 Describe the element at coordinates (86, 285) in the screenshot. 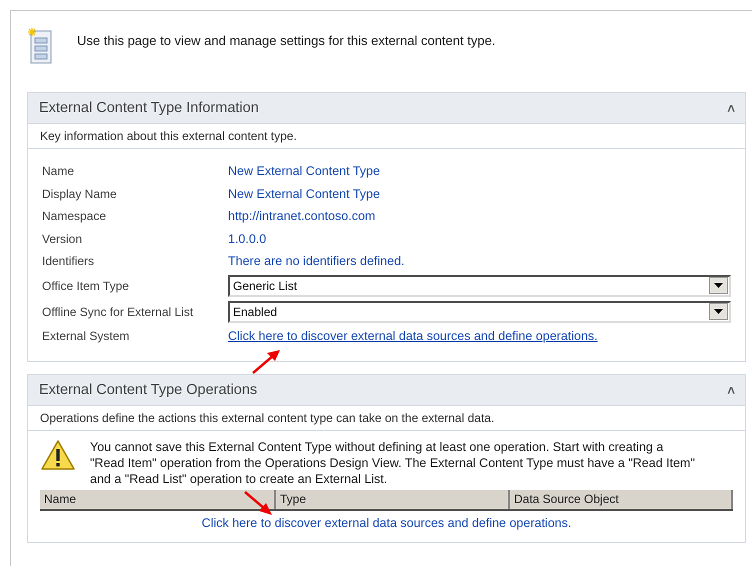

I see `field-label: Office Item Type` at that location.